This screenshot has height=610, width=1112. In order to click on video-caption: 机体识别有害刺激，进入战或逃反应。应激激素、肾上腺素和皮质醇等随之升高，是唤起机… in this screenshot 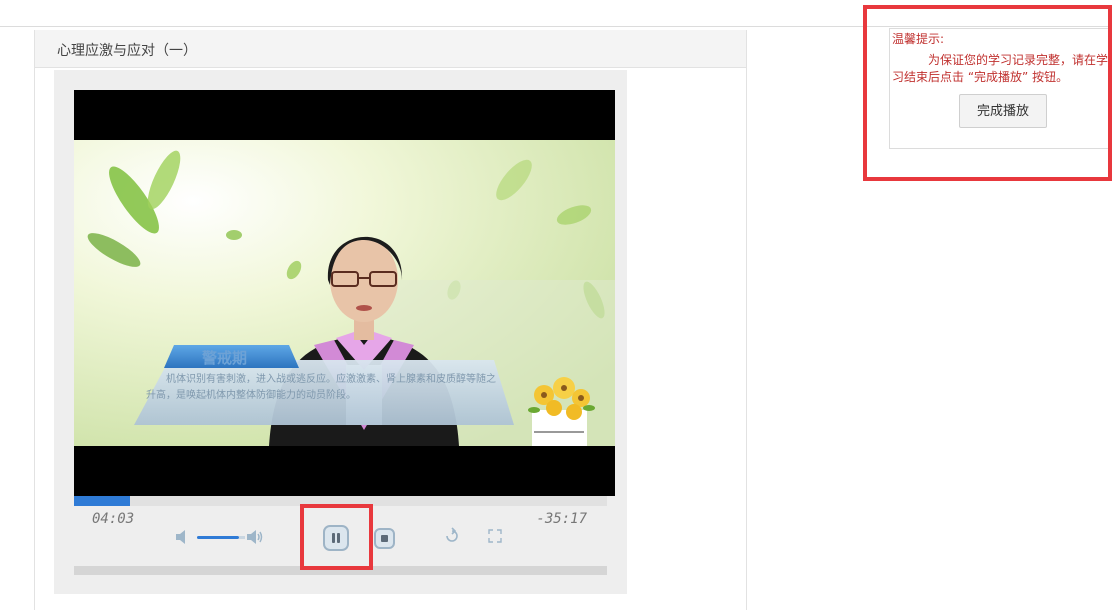, I will do `click(321, 387)`.